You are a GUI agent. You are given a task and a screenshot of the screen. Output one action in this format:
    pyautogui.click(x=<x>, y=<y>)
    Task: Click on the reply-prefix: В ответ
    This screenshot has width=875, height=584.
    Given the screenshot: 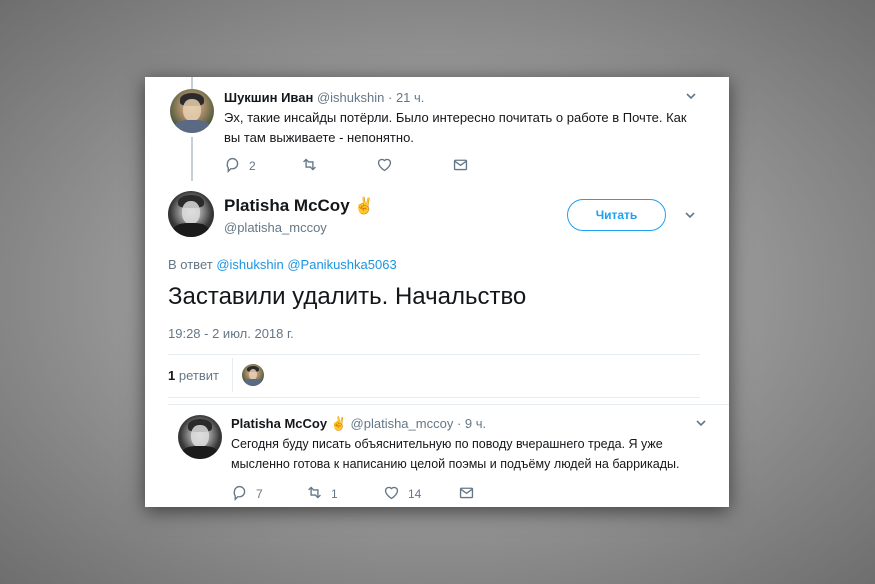 What is the action you would take?
    pyautogui.click(x=190, y=264)
    